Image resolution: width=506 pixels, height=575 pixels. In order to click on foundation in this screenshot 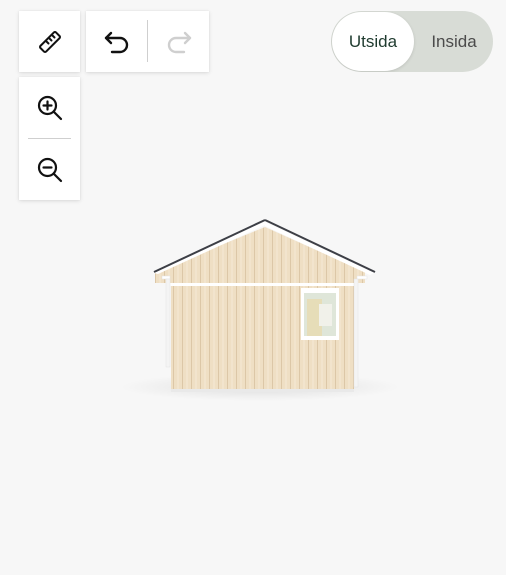, I will do `click(262, 390)`.